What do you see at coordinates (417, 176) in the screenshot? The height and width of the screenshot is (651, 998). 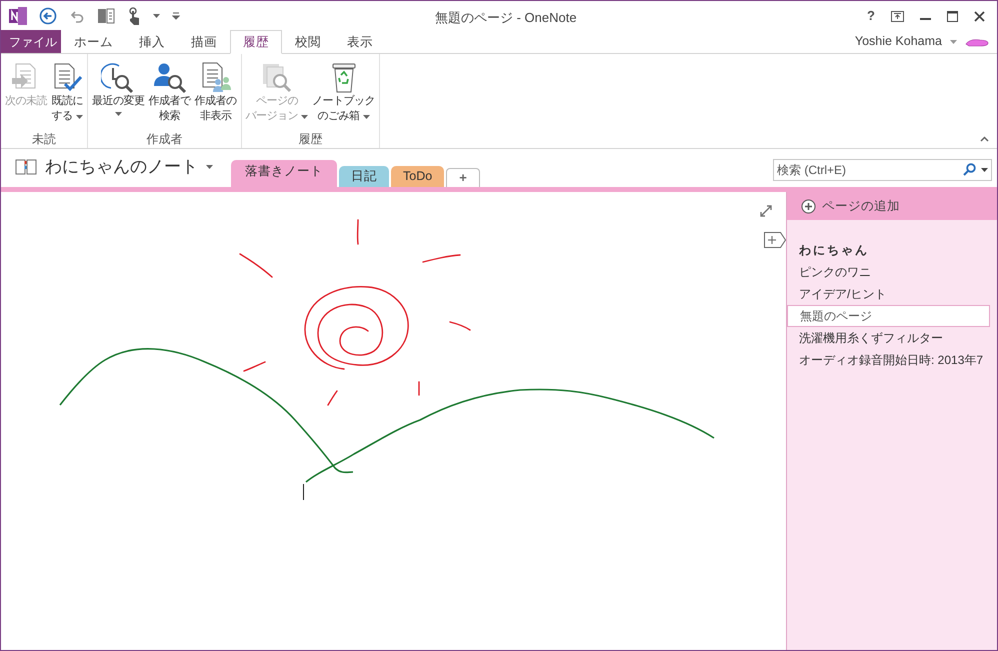 I see `section-tab: ToDo` at bounding box center [417, 176].